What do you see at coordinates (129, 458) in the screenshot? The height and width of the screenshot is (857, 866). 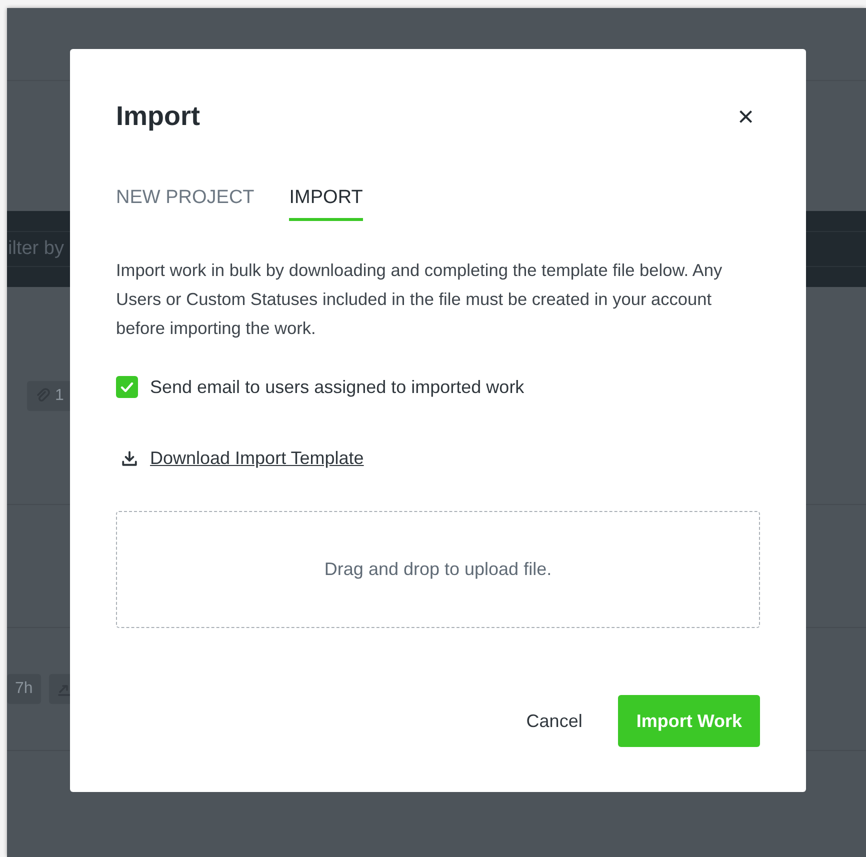 I see `download-icon` at bounding box center [129, 458].